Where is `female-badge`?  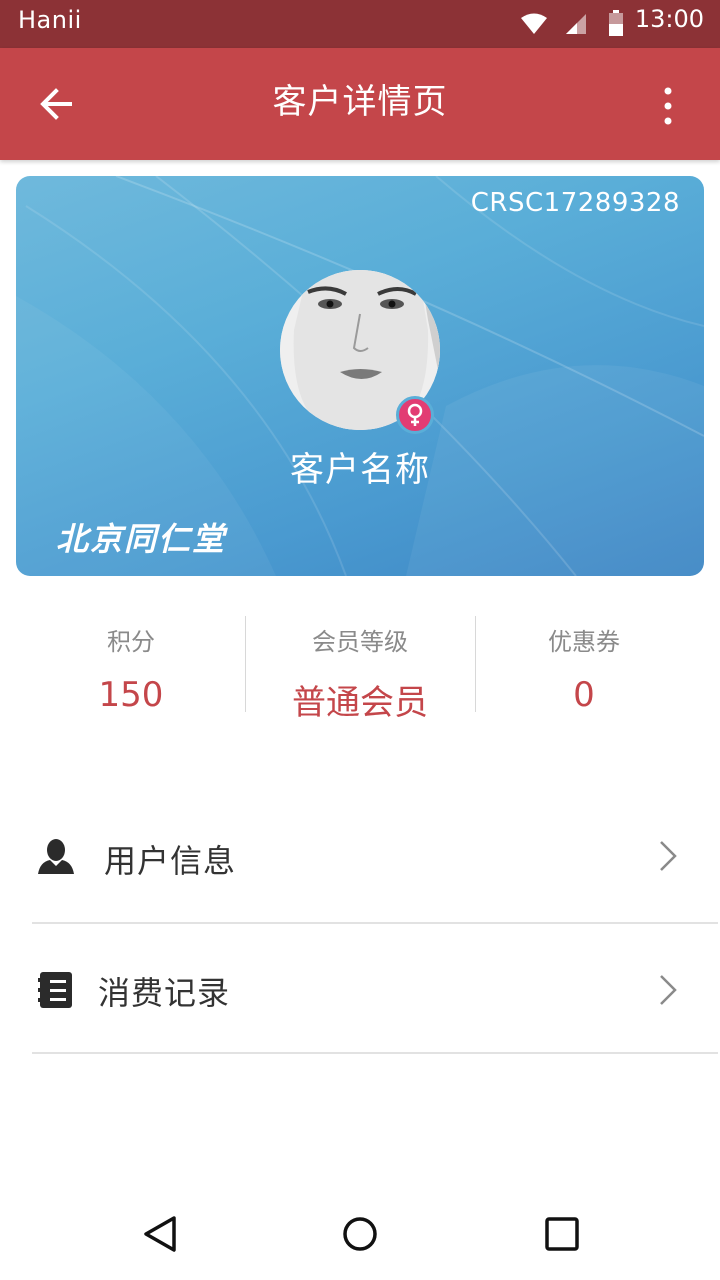 female-badge is located at coordinates (415, 415).